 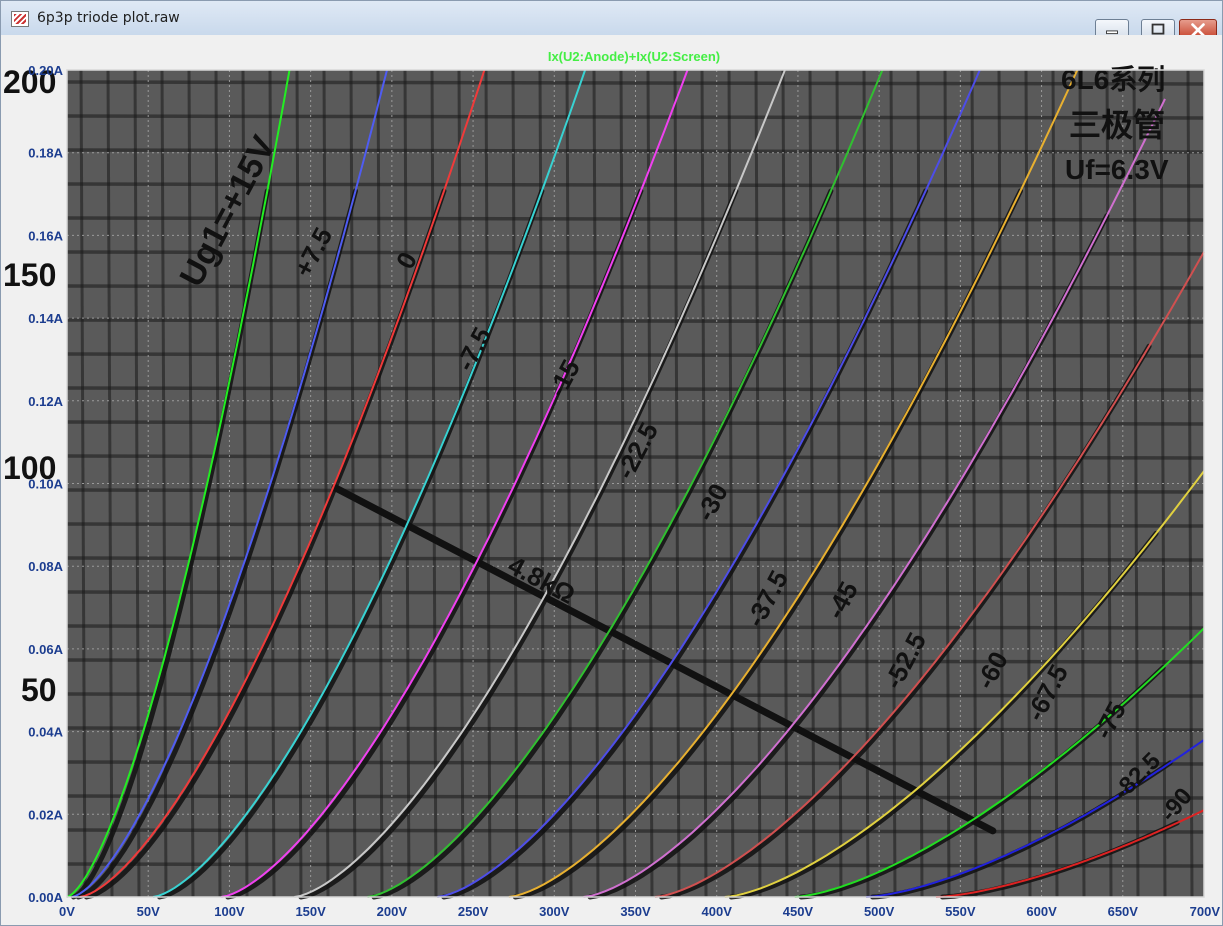 What do you see at coordinates (879, 911) in the screenshot?
I see `x-tick-label: 500V` at bounding box center [879, 911].